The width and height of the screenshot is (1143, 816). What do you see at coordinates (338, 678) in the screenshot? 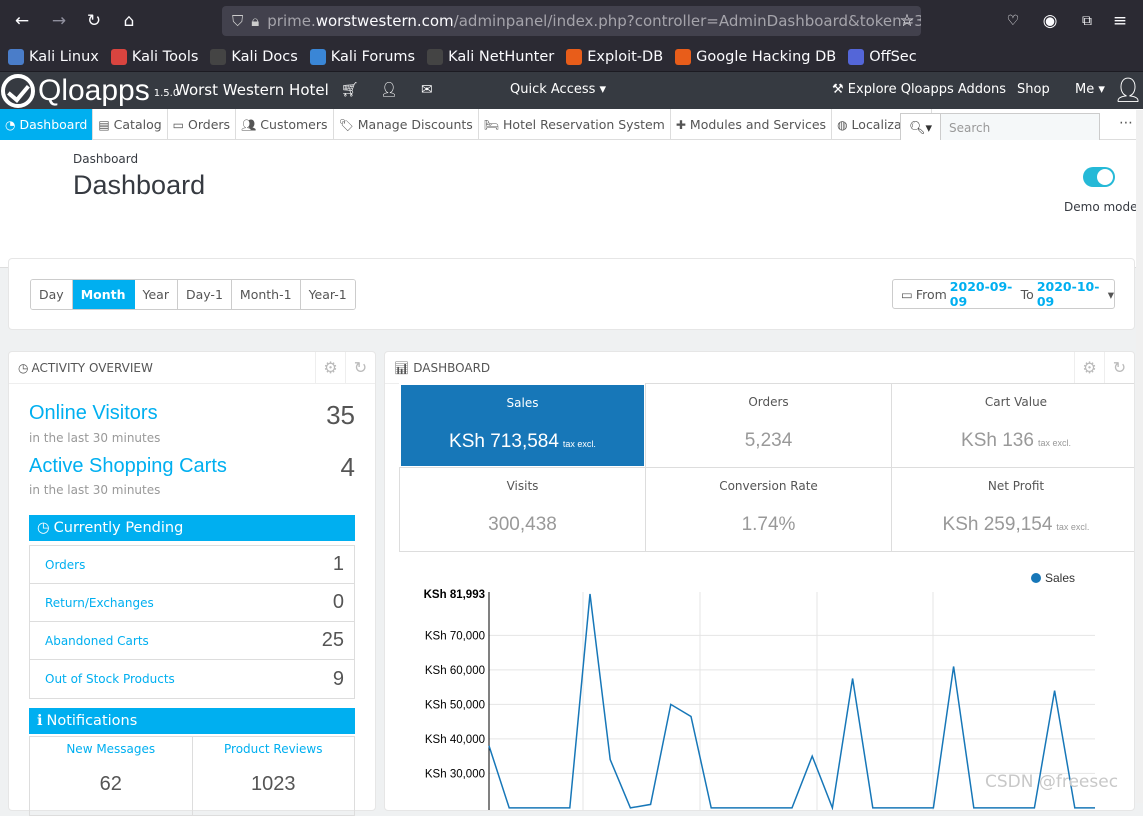
I see `pending-value: 9` at bounding box center [338, 678].